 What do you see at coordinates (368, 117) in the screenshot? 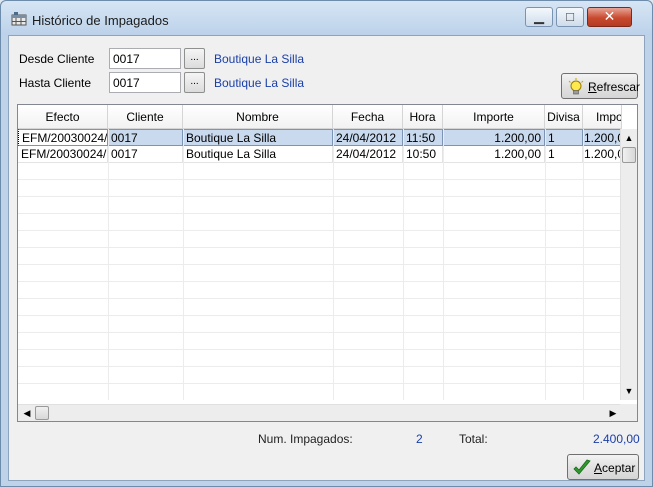
I see `column-header-fecha: Fecha` at bounding box center [368, 117].